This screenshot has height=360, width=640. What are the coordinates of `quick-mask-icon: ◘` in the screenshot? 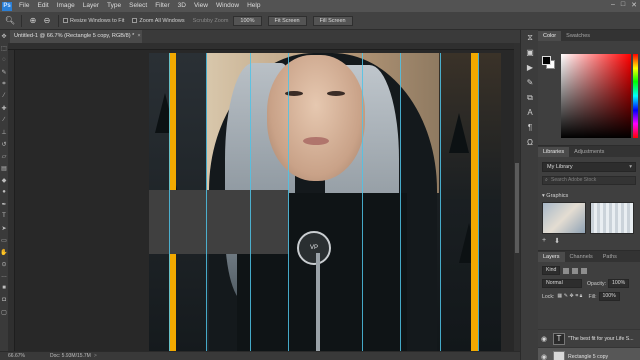 It's located at (4, 300).